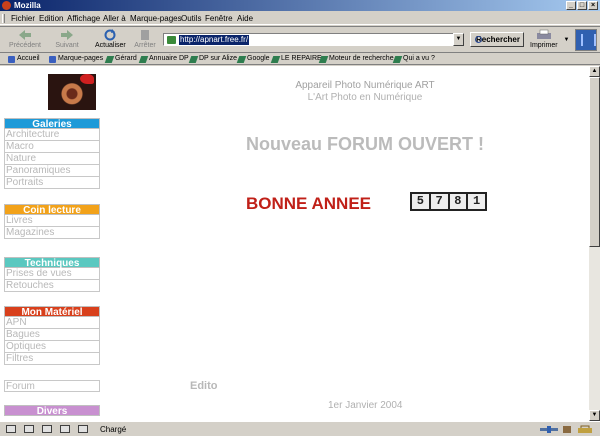  I want to click on sidebar-mon-materiel: Mon Matériel APN Bagues Optiques Filtres, so click(52, 335).